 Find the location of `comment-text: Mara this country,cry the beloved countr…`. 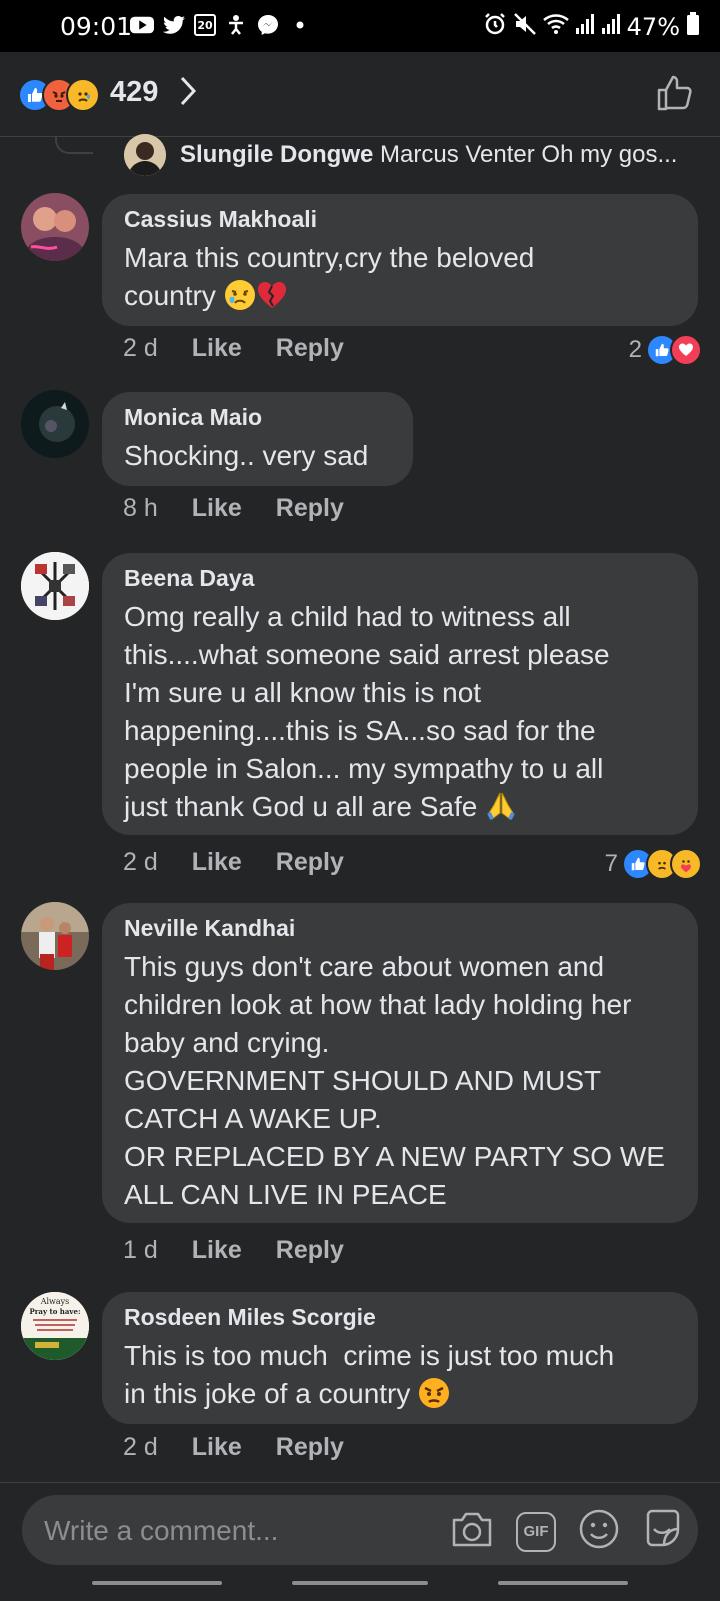

comment-text: Mara this country,cry the beloved countr… is located at coordinates (329, 276).